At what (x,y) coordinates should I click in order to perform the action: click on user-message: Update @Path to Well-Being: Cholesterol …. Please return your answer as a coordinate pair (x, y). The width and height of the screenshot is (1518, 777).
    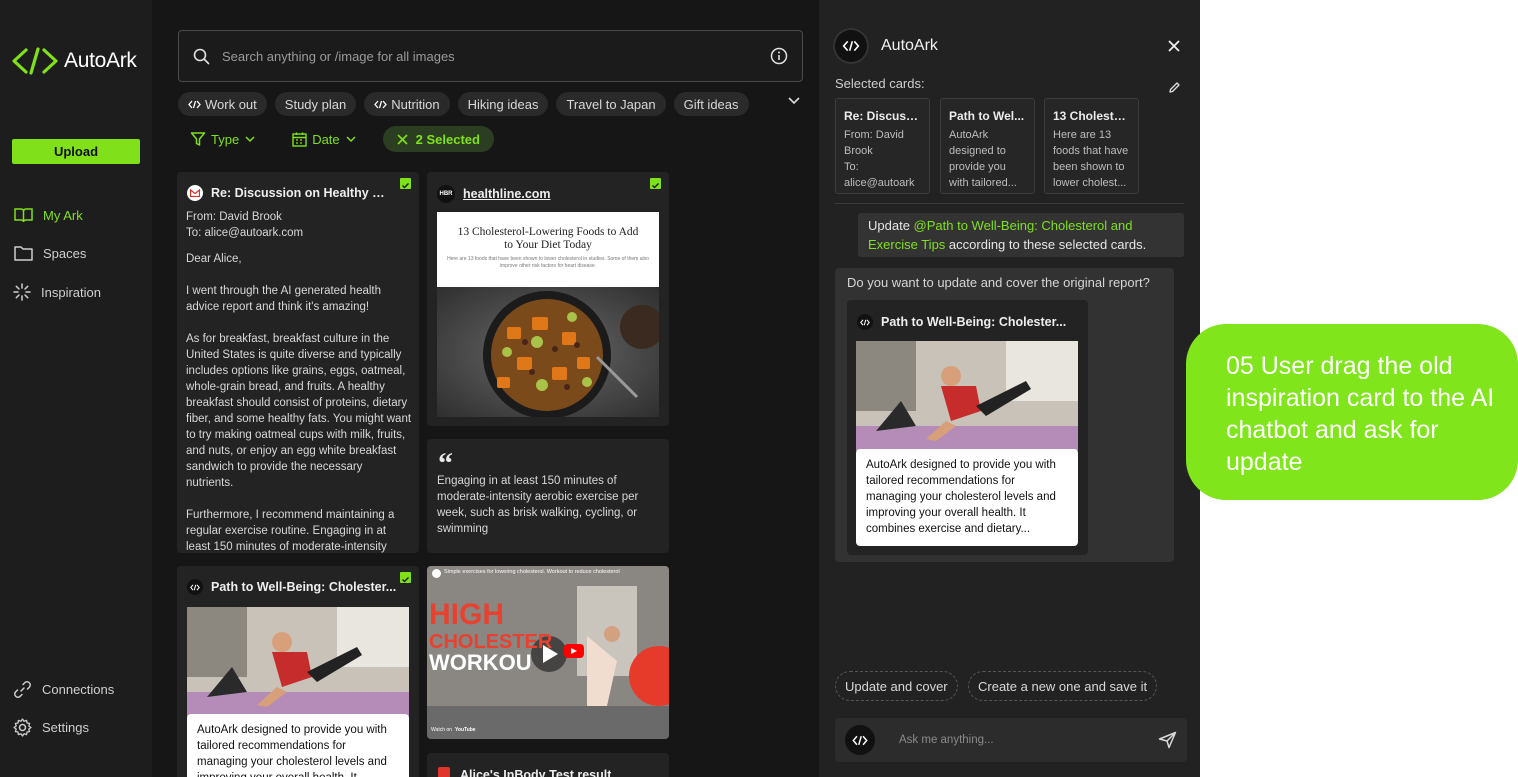
    Looking at the image, I should click on (1021, 235).